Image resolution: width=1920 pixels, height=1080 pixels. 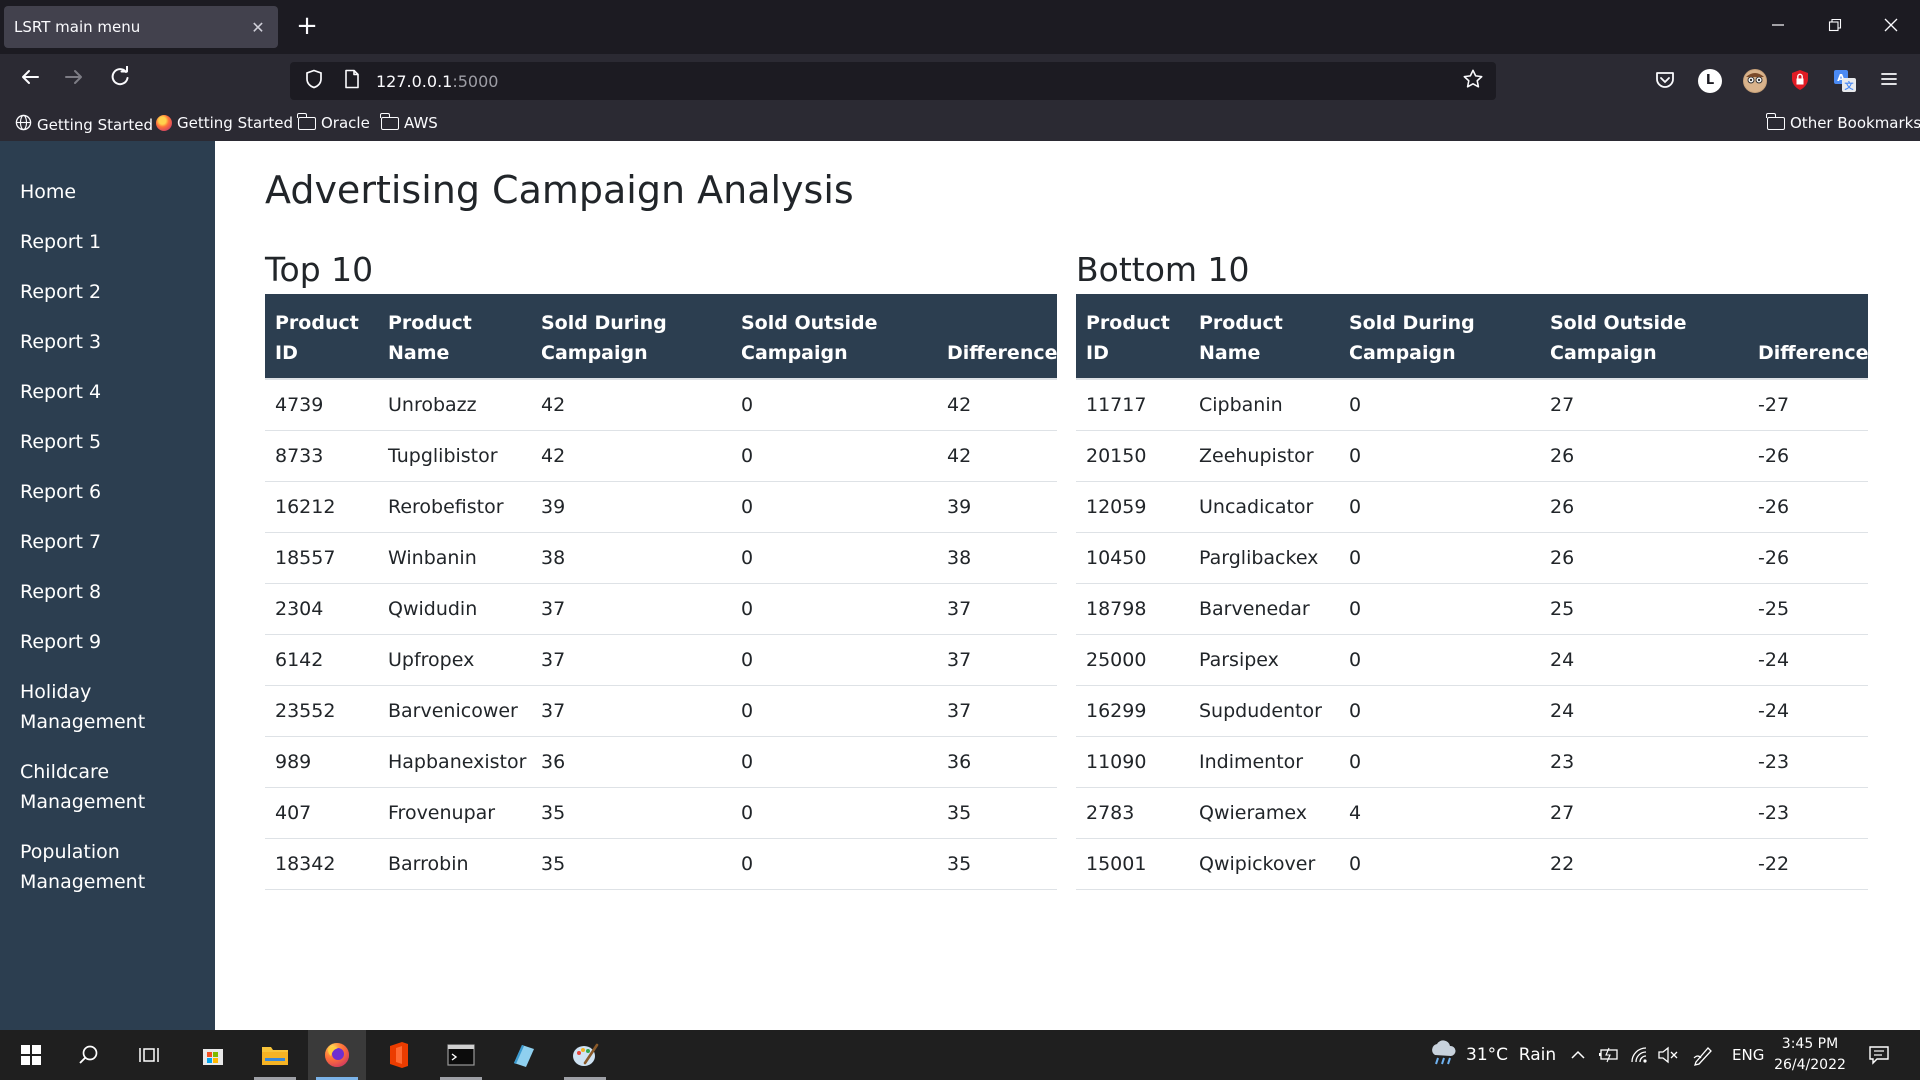 I want to click on cell-difference: 42, so click(x=997, y=456).